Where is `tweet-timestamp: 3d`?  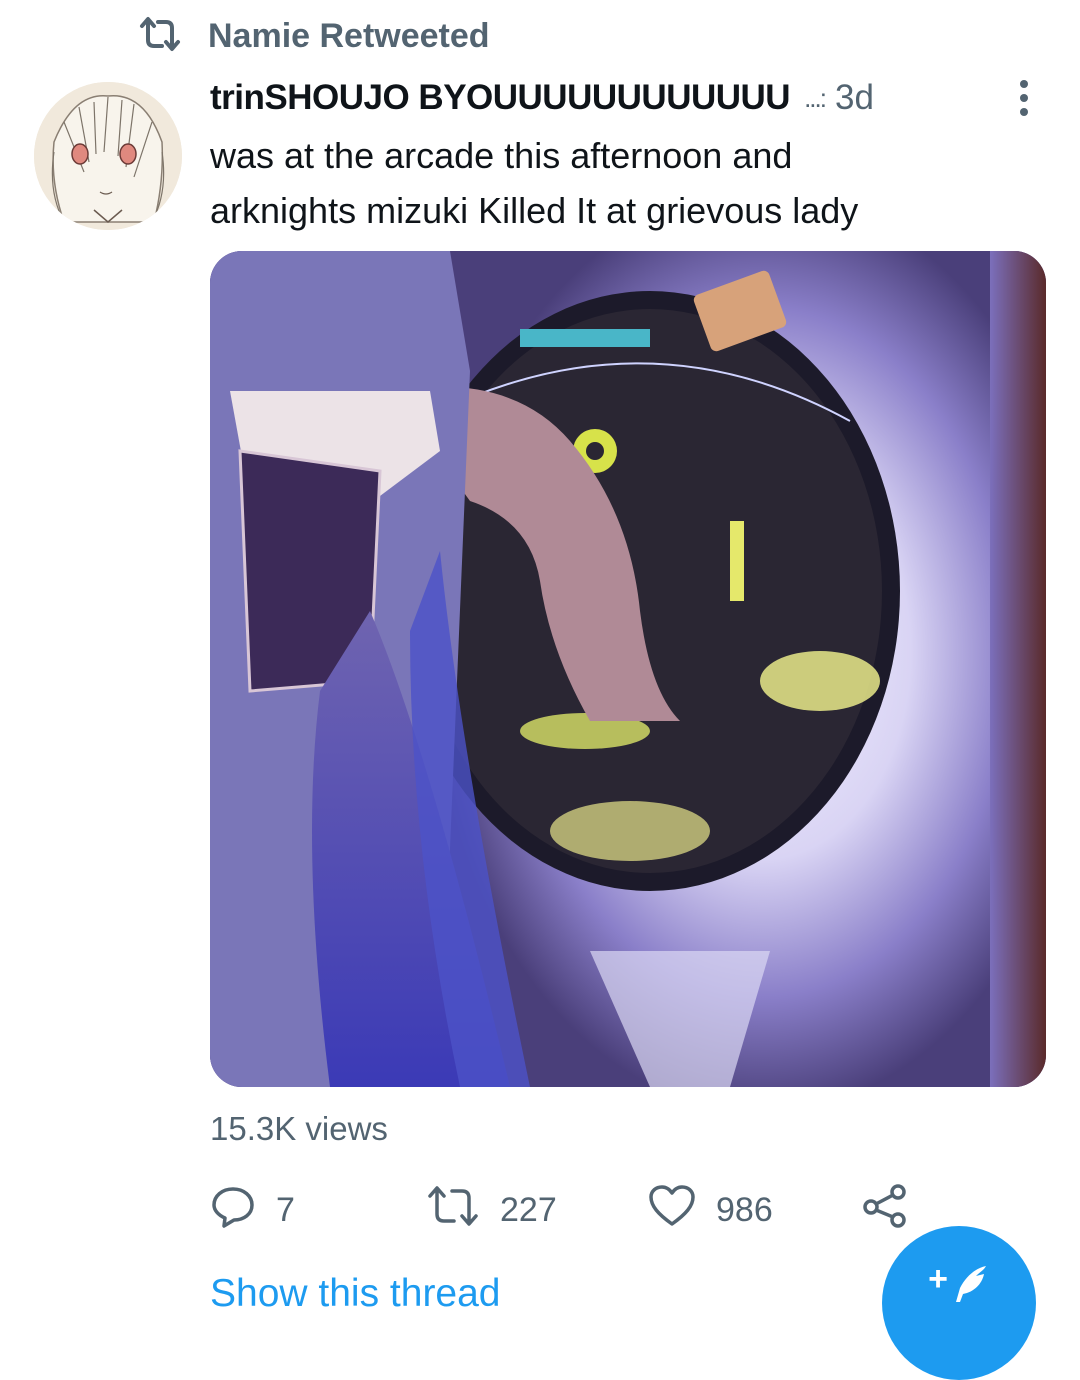
tweet-timestamp: 3d is located at coordinates (854, 98).